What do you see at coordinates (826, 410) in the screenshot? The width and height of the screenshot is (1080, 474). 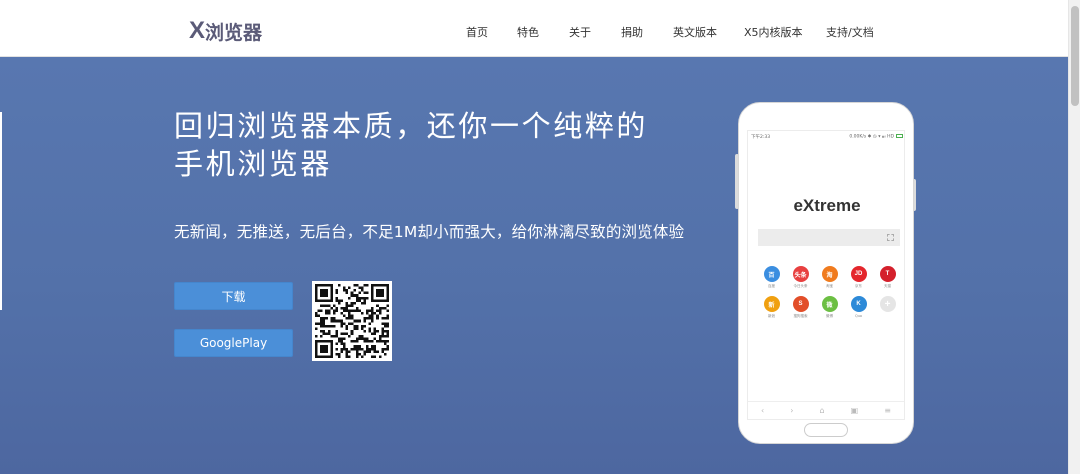 I see `phone-toolbar: ‹ › ⌂ ▣ ≡` at bounding box center [826, 410].